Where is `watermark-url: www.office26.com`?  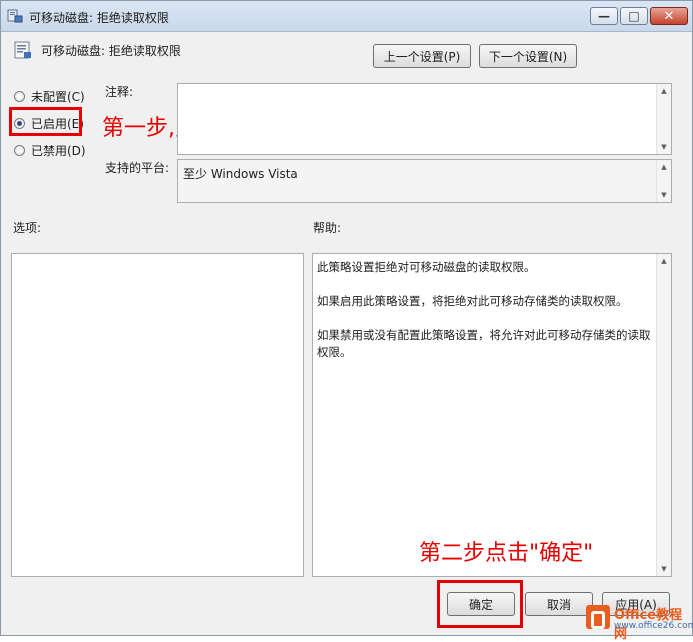
watermark-url: www.office26.com is located at coordinates (653, 626).